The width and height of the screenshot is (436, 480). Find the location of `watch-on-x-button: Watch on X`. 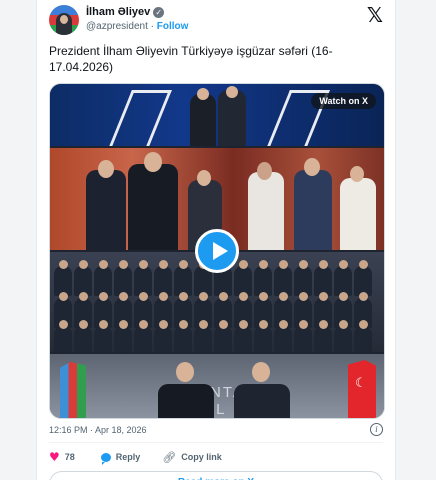

watch-on-x-button: Watch on X is located at coordinates (343, 101).